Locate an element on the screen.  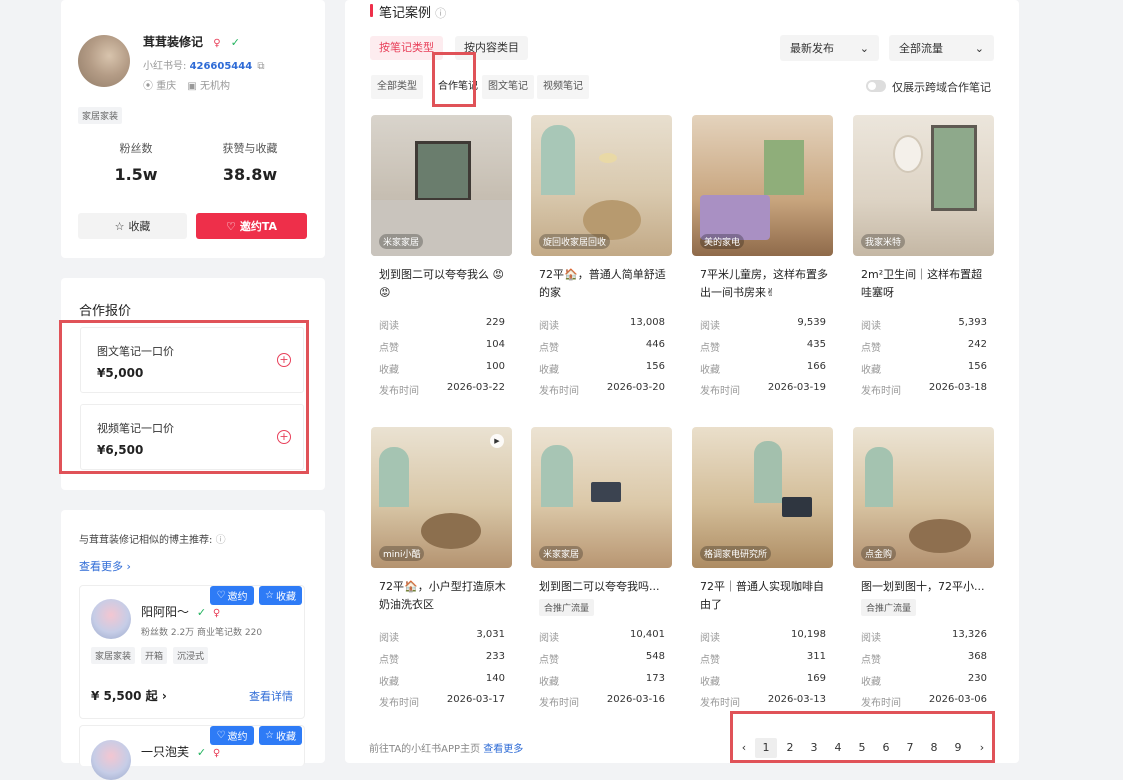
heart-icon: ♡ is located at coordinates (221, 595).